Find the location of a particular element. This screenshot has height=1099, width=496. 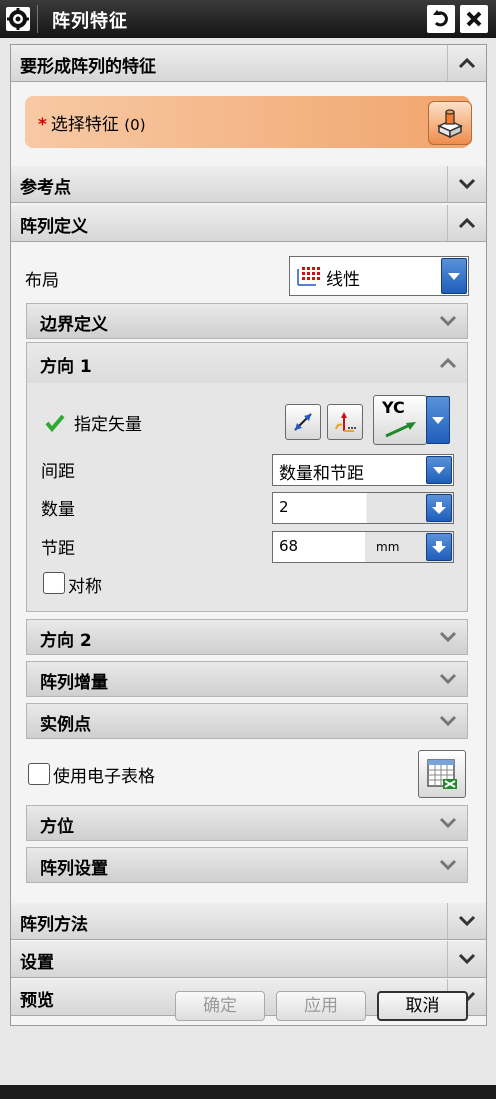

feature-block-icon is located at coordinates (450, 123).